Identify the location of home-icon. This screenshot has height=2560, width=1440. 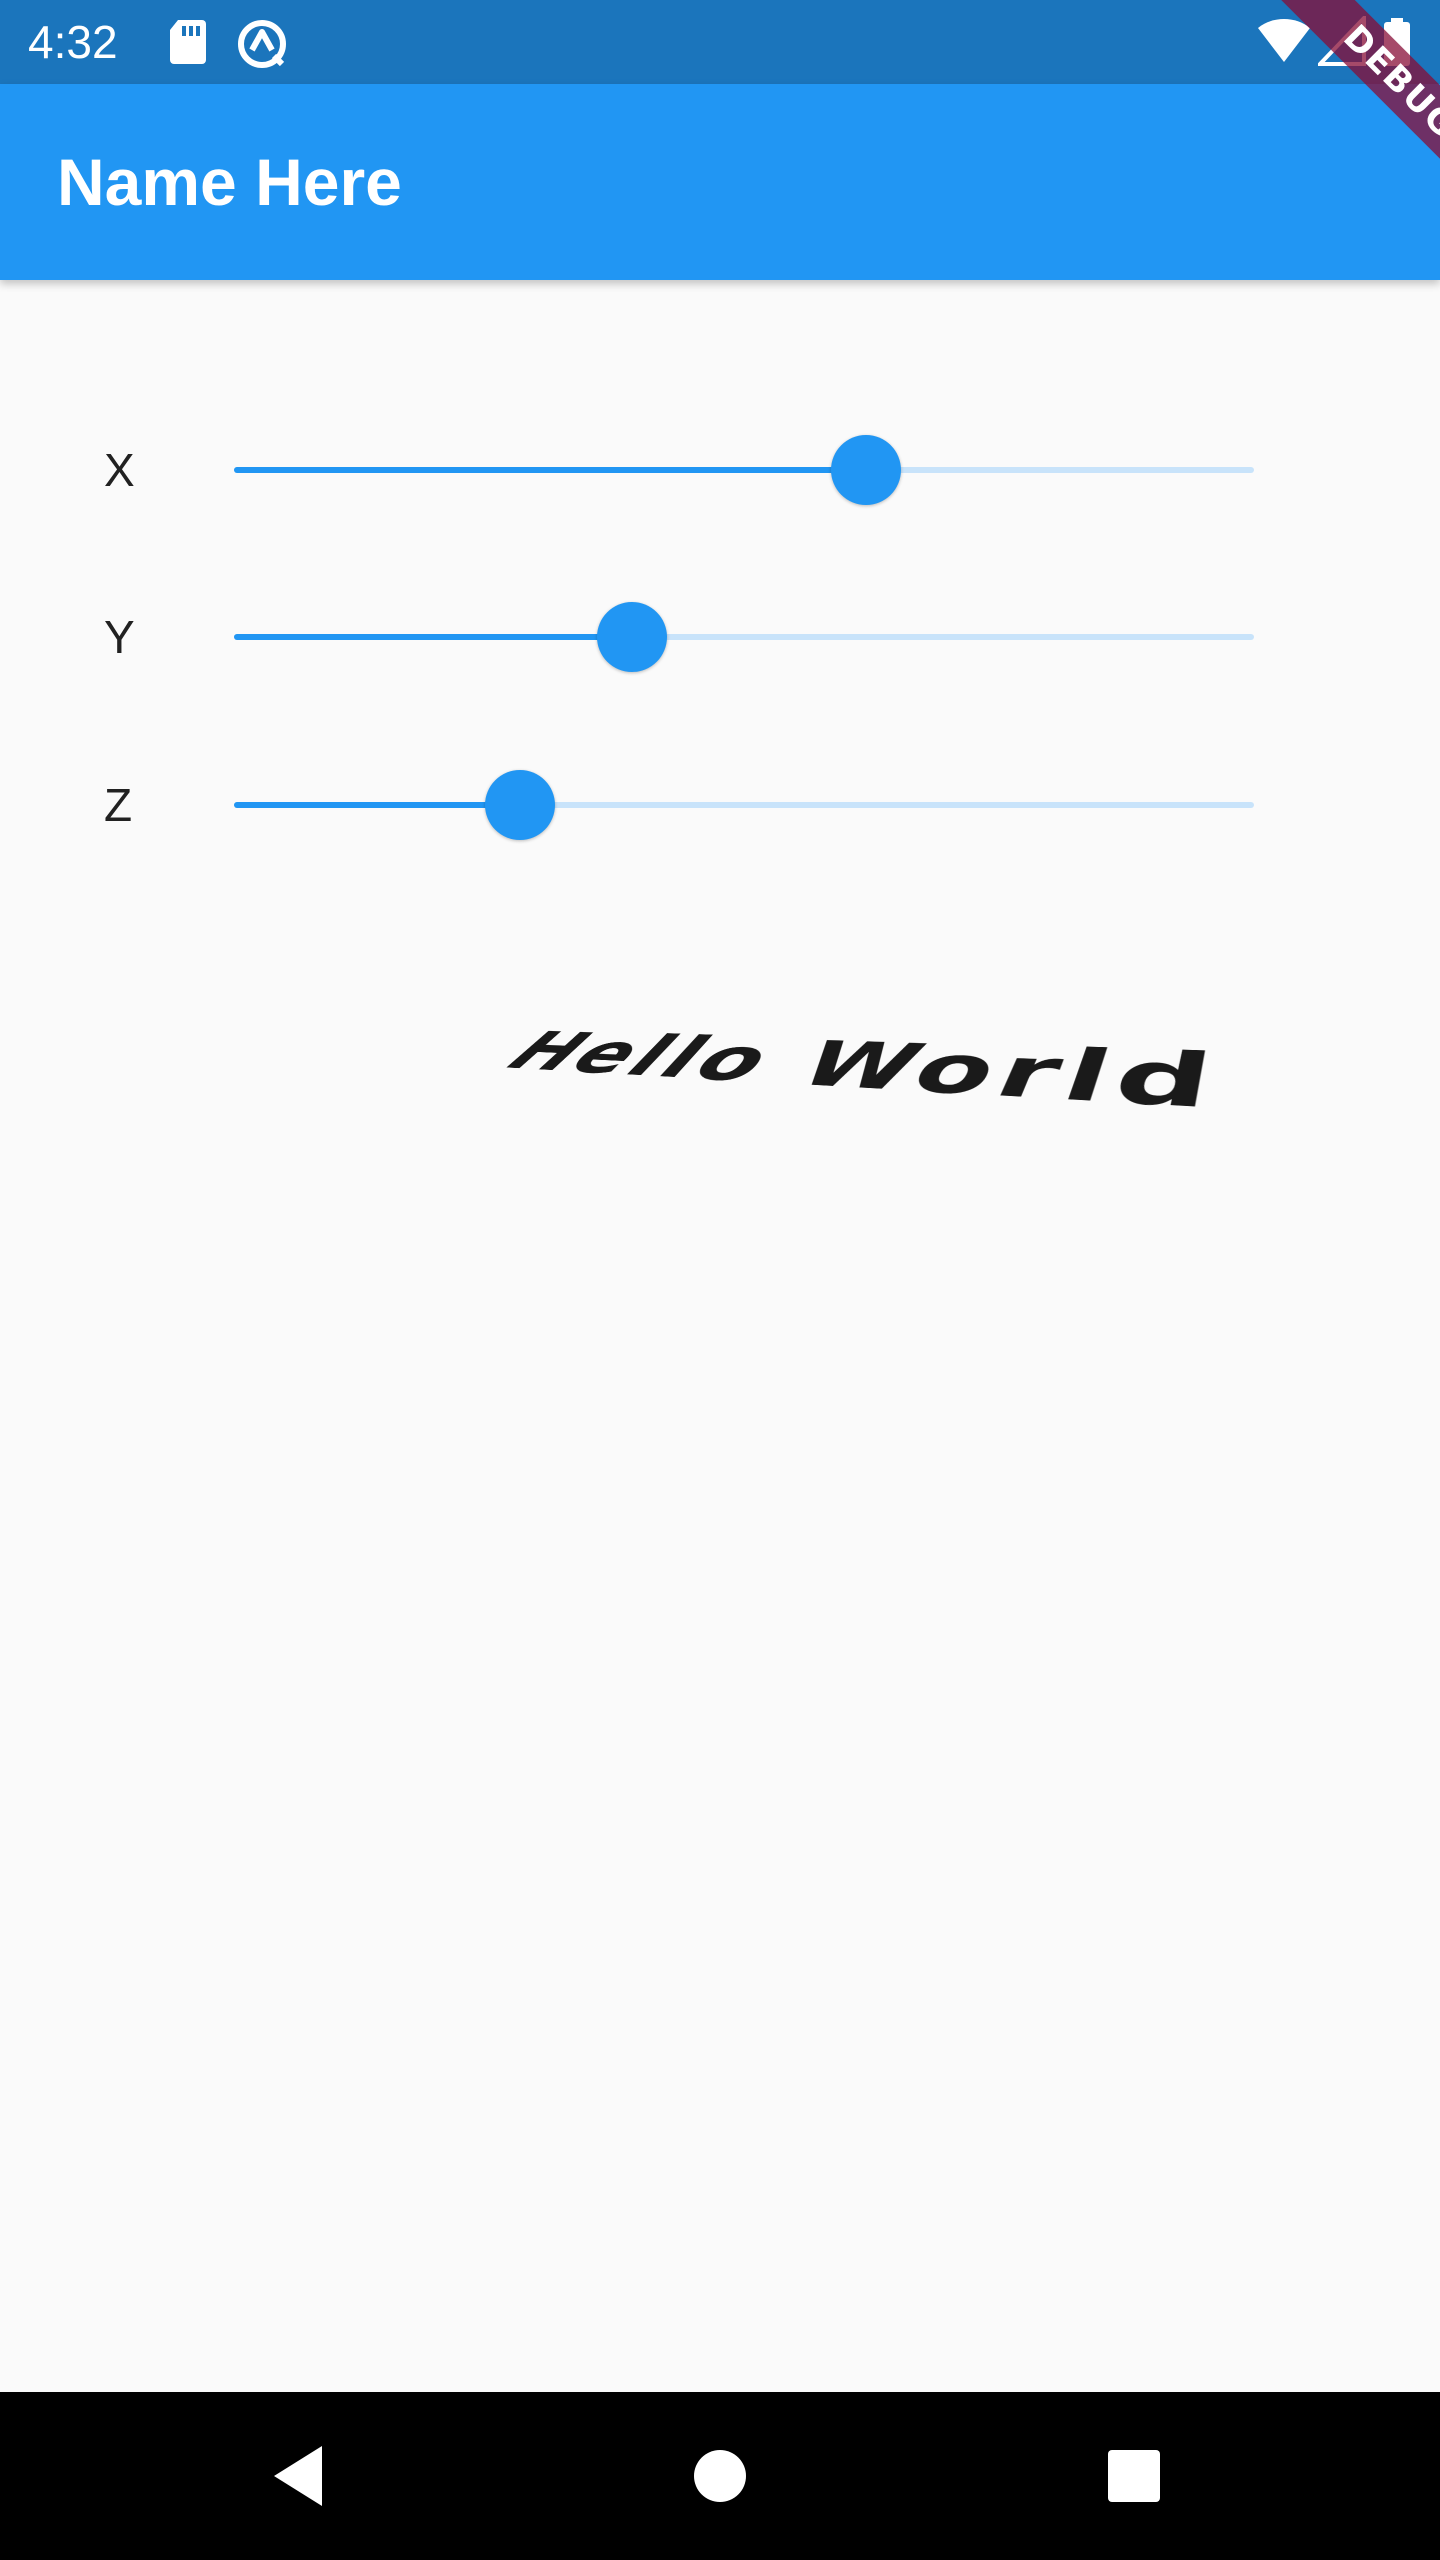
(720, 2476).